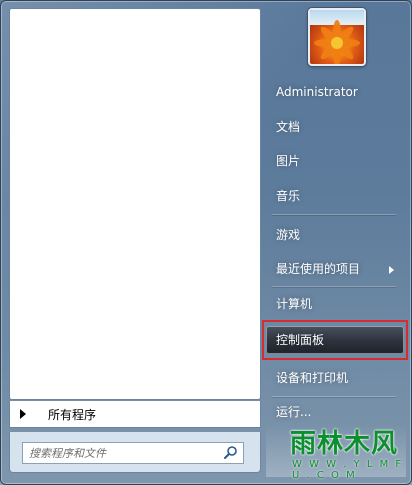  Describe the element at coordinates (23, 414) in the screenshot. I see `arrow-right-icon` at that location.